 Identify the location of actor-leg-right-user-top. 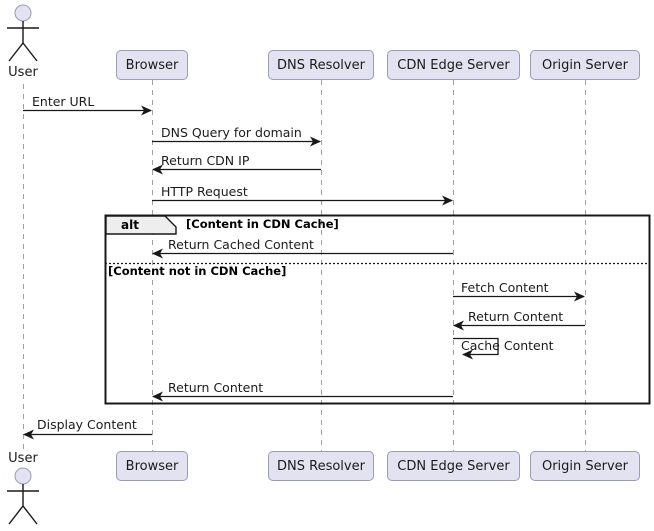
(30, 52).